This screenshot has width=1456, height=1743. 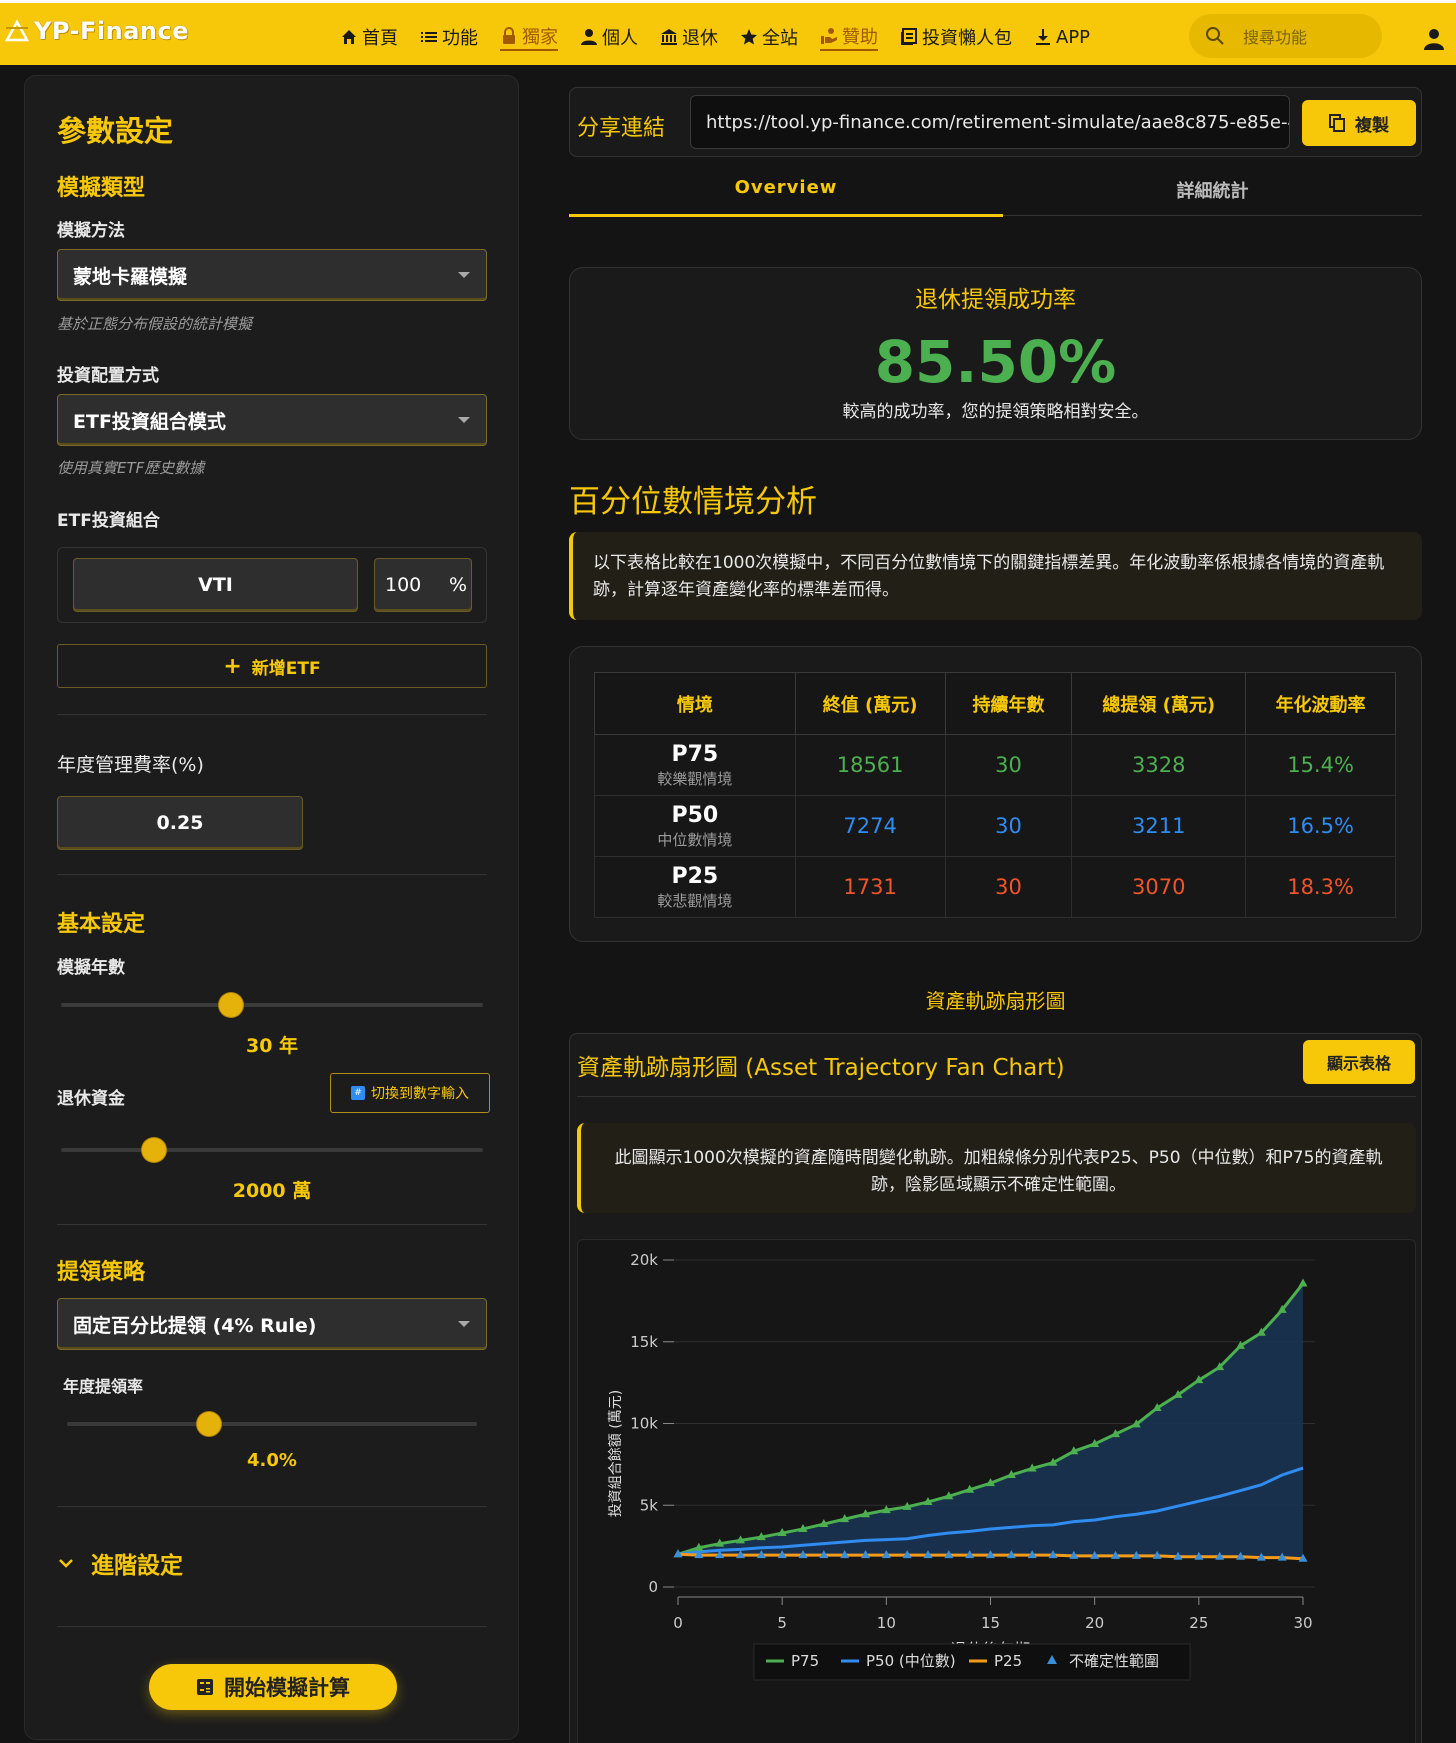 I want to click on x-tick-label: 5, so click(x=782, y=1623).